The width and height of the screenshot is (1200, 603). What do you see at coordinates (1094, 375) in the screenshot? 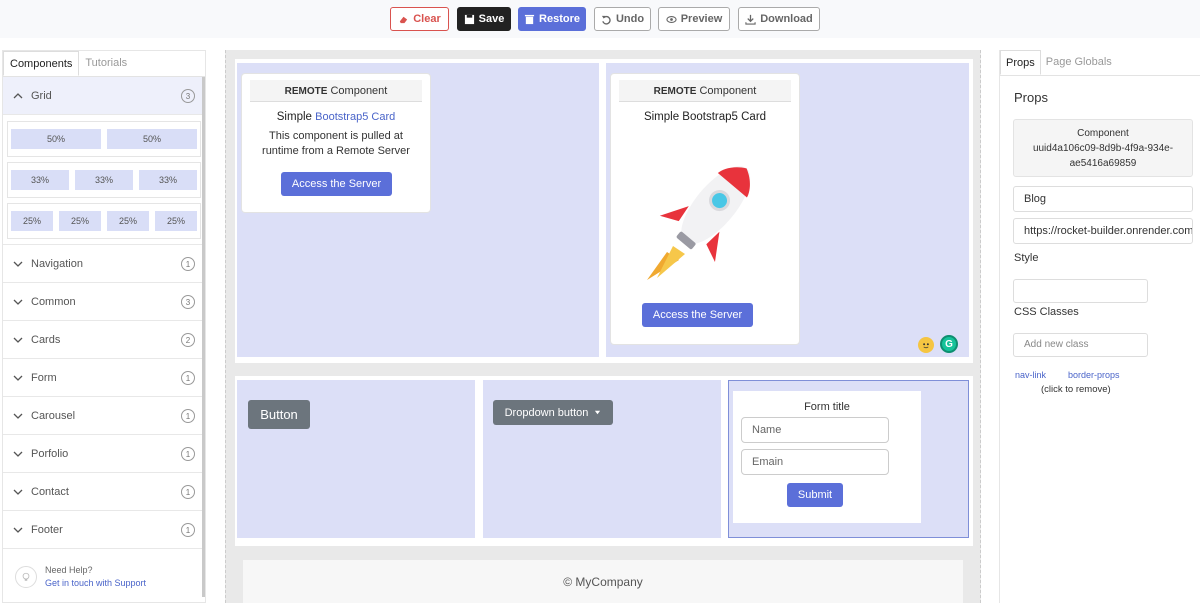
I see `class-tag-border-props: border-props` at bounding box center [1094, 375].